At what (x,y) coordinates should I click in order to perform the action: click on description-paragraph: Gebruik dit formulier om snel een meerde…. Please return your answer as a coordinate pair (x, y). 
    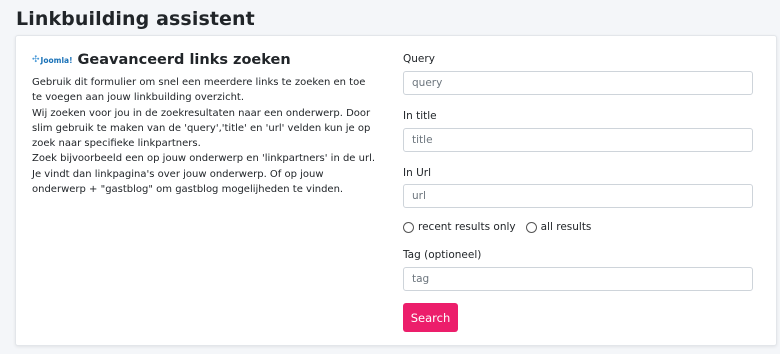
    Looking at the image, I should click on (199, 90).